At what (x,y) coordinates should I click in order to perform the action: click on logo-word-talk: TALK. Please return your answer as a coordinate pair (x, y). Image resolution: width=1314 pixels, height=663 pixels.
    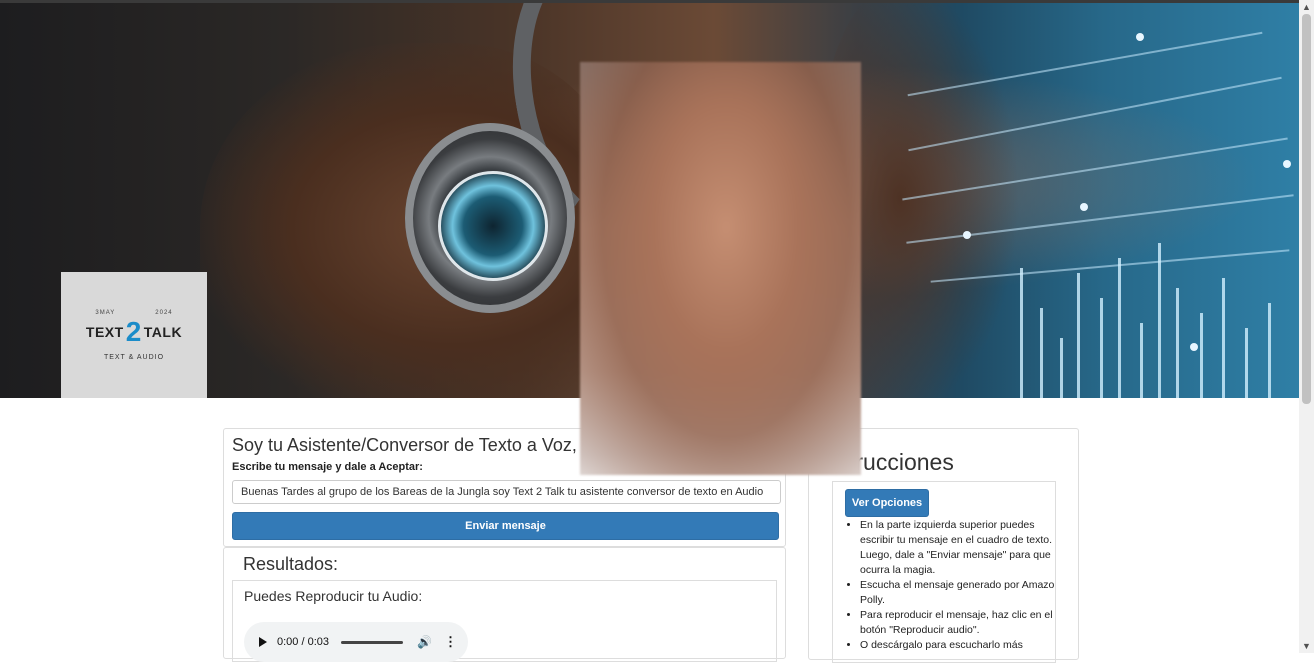
    Looking at the image, I should click on (163, 331).